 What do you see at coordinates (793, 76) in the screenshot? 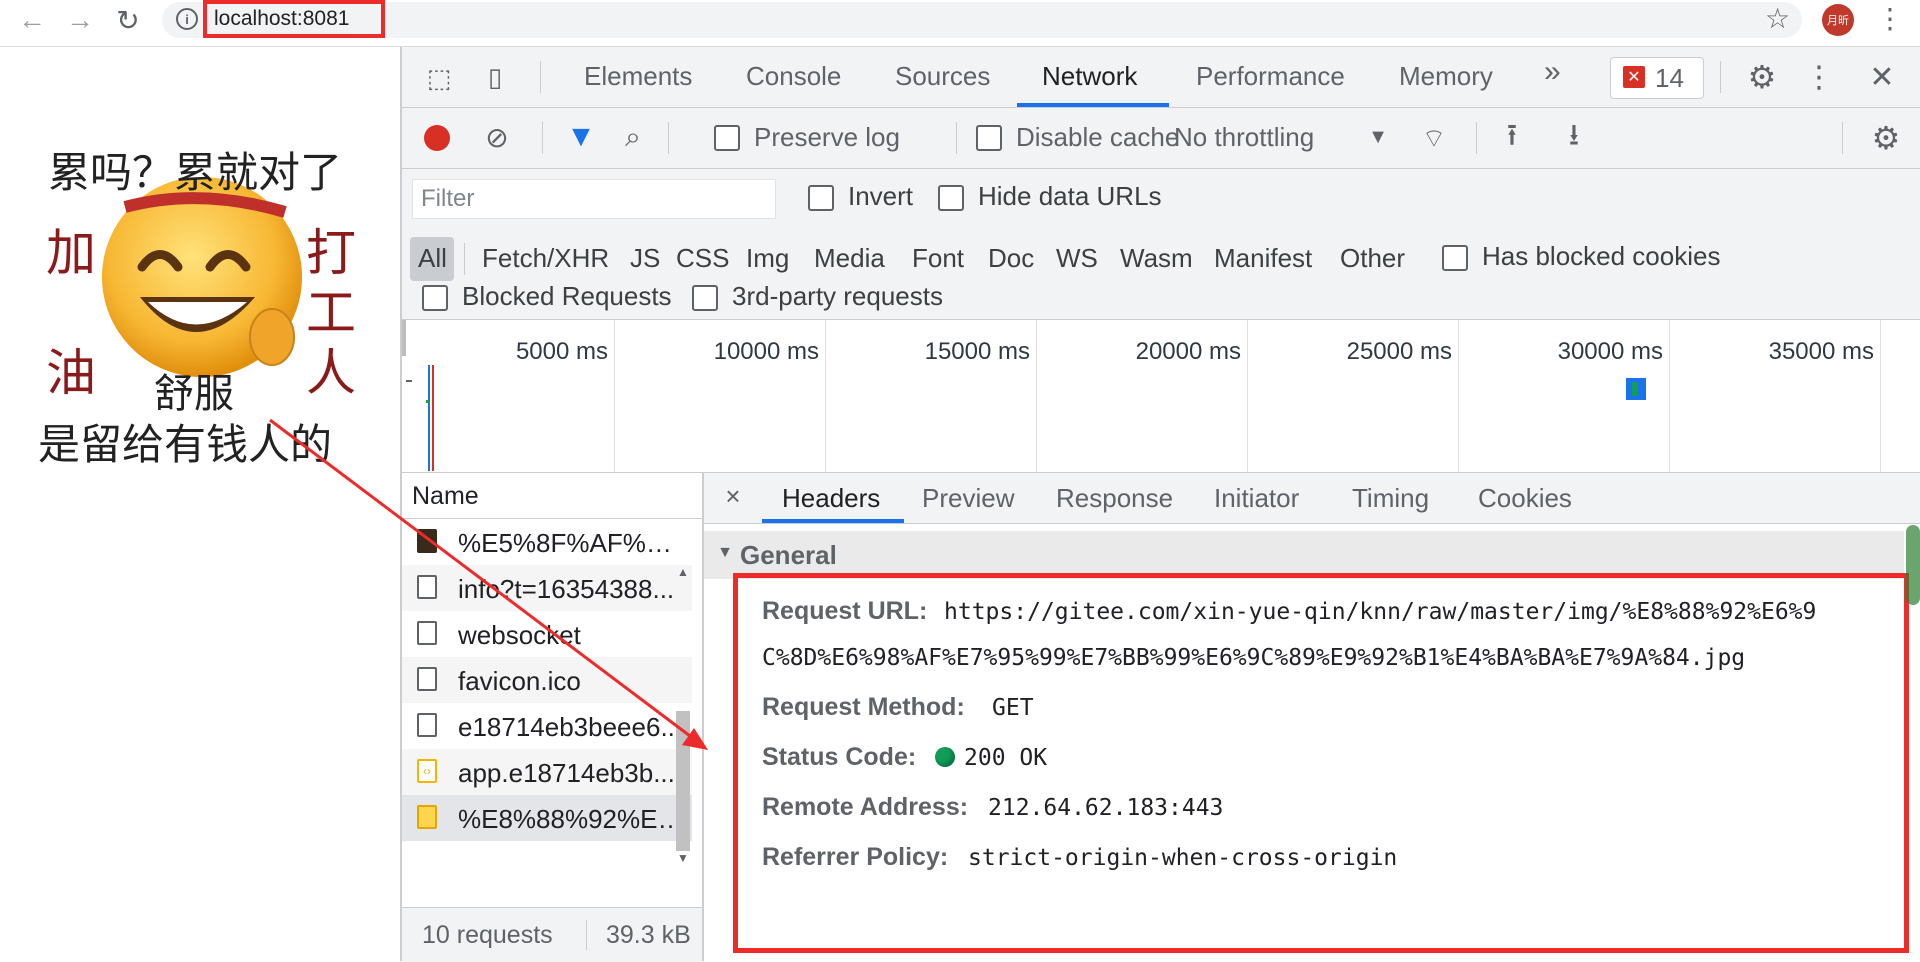
I see `tab-console: Console` at bounding box center [793, 76].